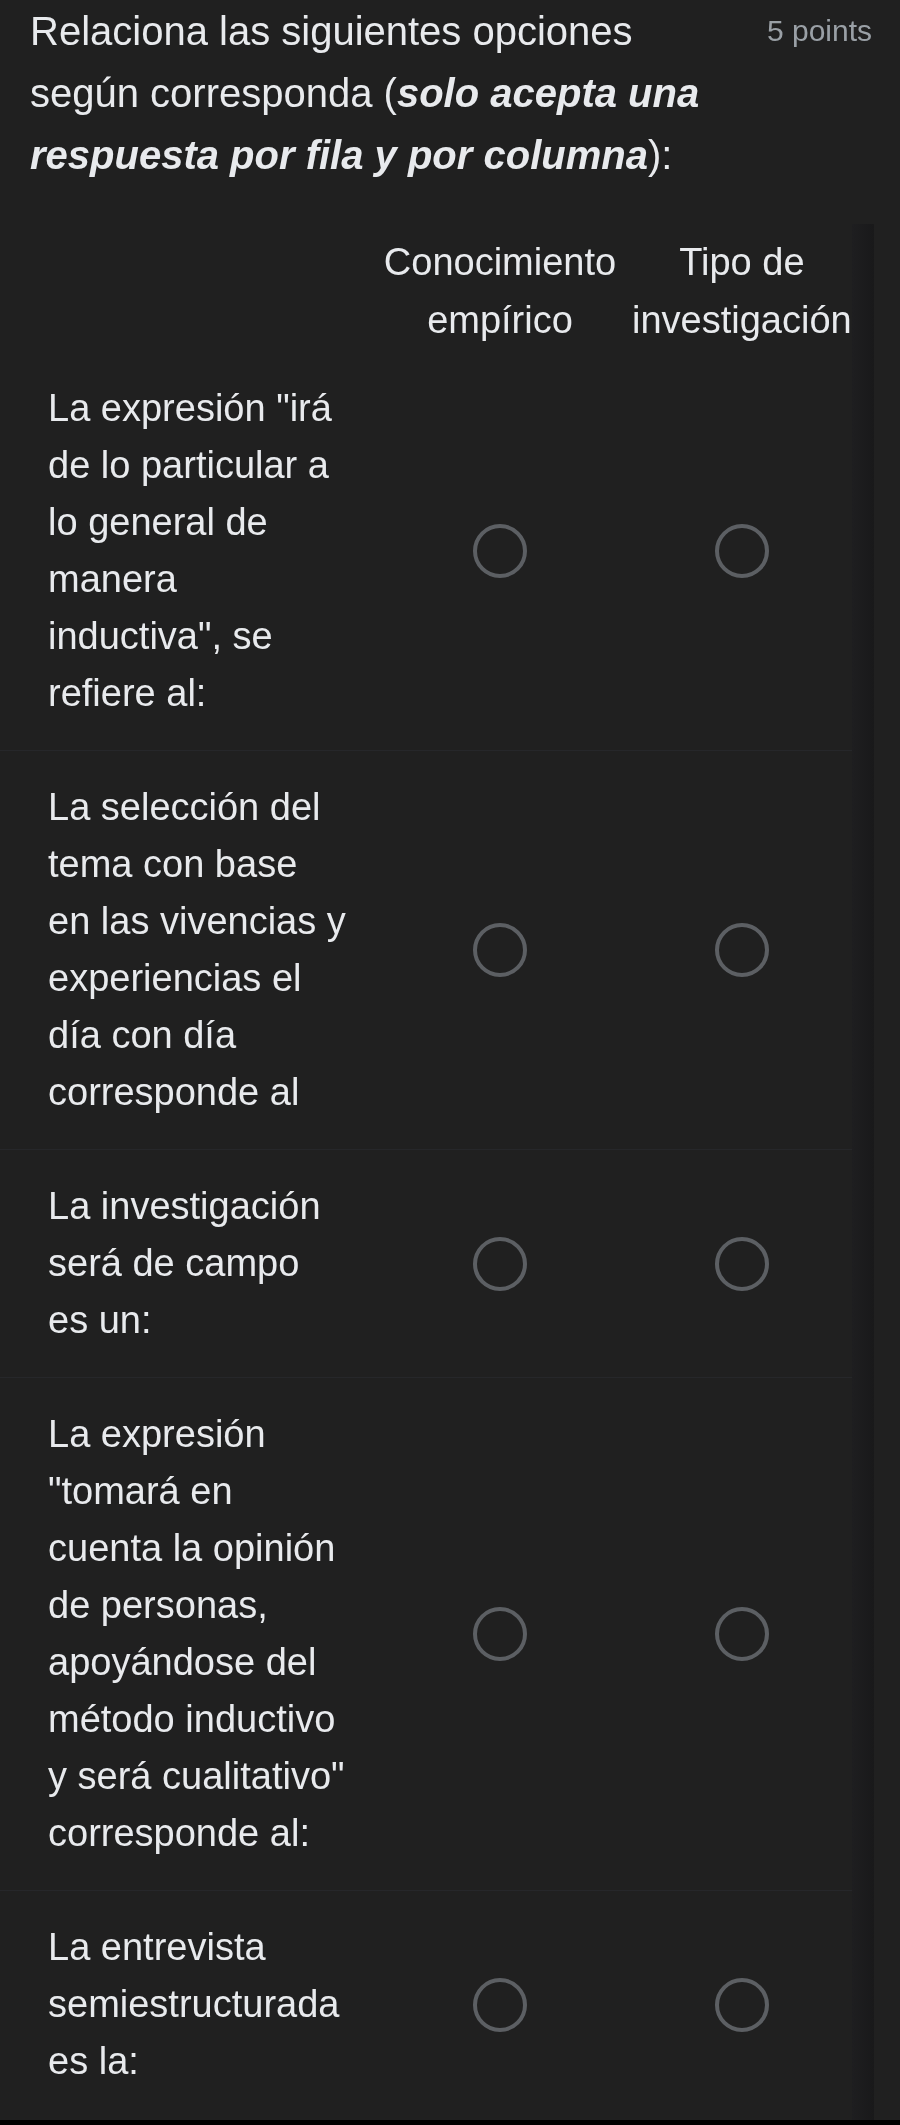 The image size is (900, 2125). Describe the element at coordinates (819, 31) in the screenshot. I see `points-label: 5 points` at that location.